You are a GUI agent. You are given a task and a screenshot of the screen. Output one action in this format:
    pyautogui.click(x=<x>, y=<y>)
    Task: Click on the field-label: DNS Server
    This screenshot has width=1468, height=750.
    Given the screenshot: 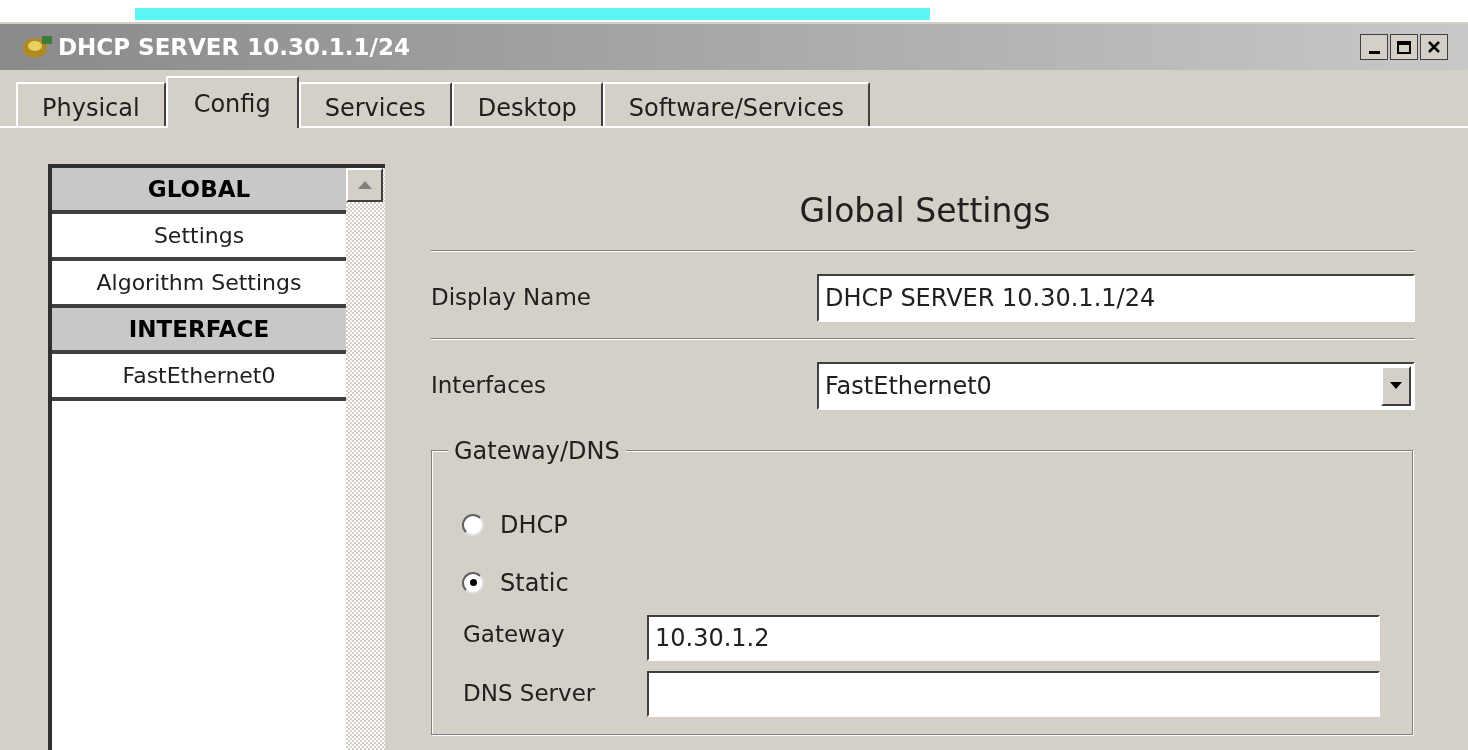 What is the action you would take?
    pyautogui.click(x=530, y=694)
    